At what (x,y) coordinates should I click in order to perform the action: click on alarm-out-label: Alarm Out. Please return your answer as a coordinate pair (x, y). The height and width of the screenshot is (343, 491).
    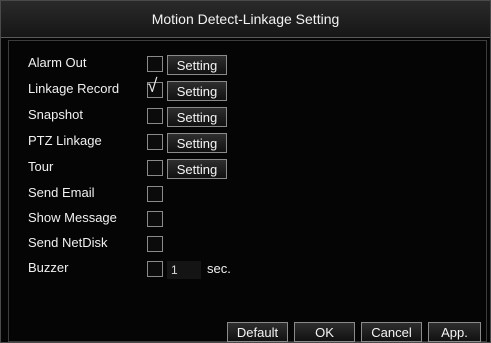
    Looking at the image, I should click on (57, 62).